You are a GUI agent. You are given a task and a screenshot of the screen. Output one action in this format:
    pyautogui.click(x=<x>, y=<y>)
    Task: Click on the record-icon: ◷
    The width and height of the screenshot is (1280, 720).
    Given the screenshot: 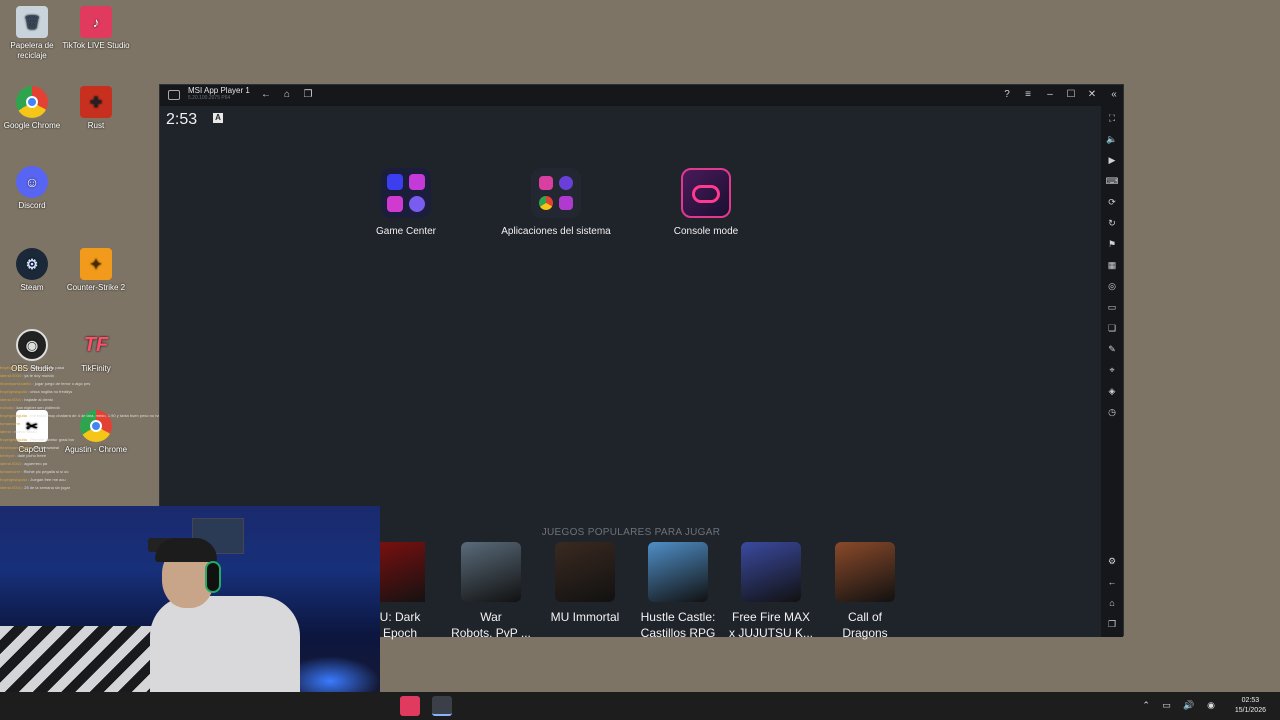 What is the action you would take?
    pyautogui.click(x=1112, y=412)
    